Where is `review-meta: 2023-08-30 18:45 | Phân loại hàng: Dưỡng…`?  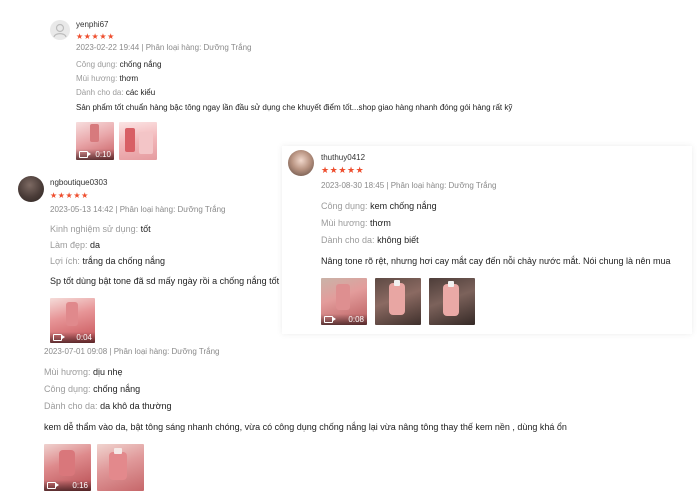
review-meta: 2023-08-30 18:45 | Phân loại hàng: Dưỡng… is located at coordinates (409, 185).